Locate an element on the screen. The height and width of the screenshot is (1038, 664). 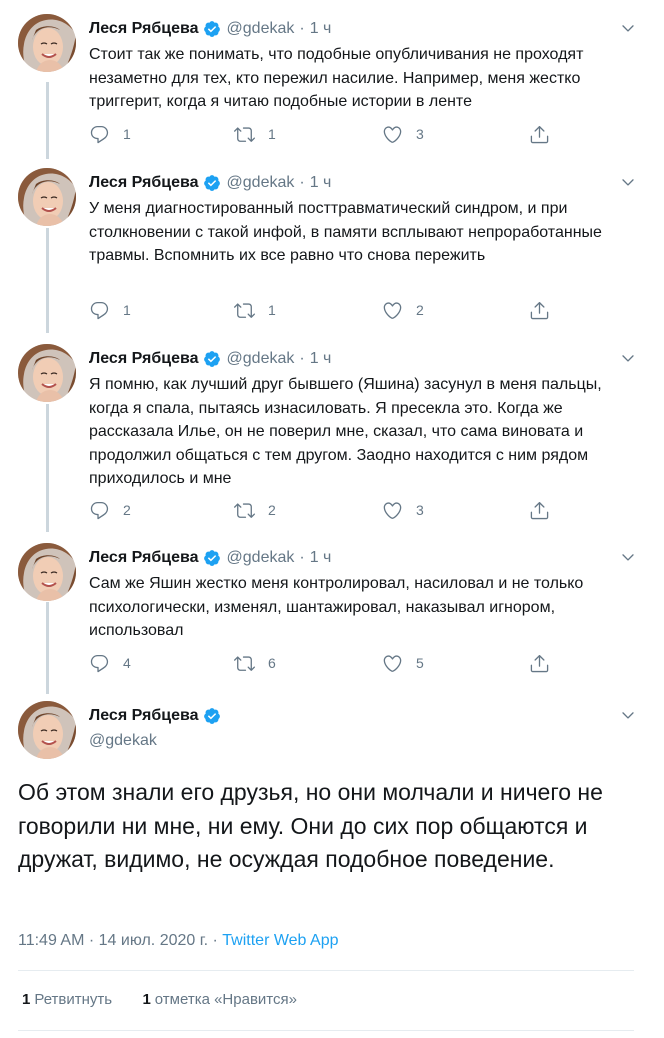
like-button: 2 is located at coordinates (403, 310).